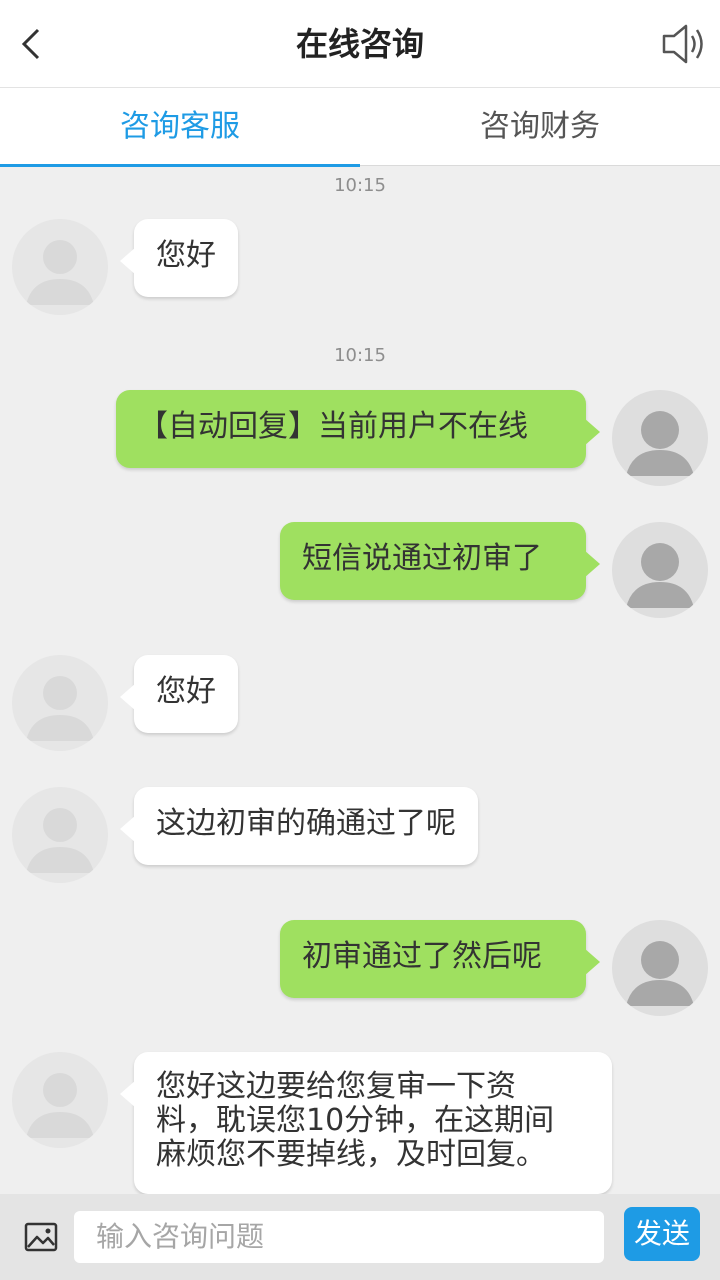 This screenshot has width=720, height=1280. I want to click on tab-finance: 咨询财务, so click(540, 127).